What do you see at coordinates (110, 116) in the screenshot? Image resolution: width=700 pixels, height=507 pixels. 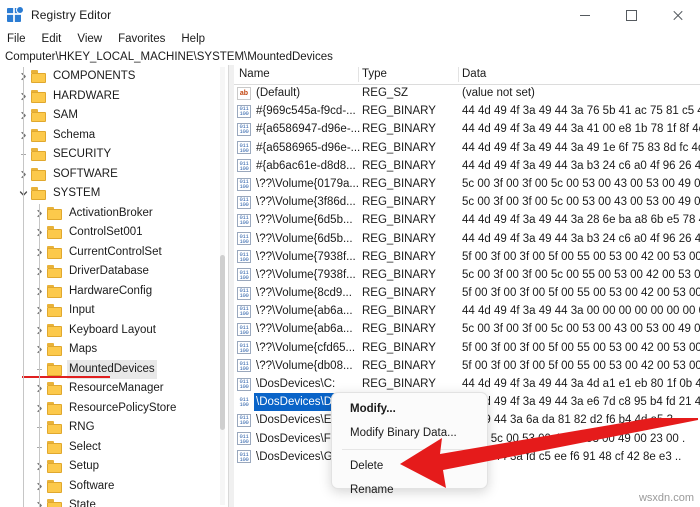 I see `tree-item-sam: SAM` at bounding box center [110, 116].